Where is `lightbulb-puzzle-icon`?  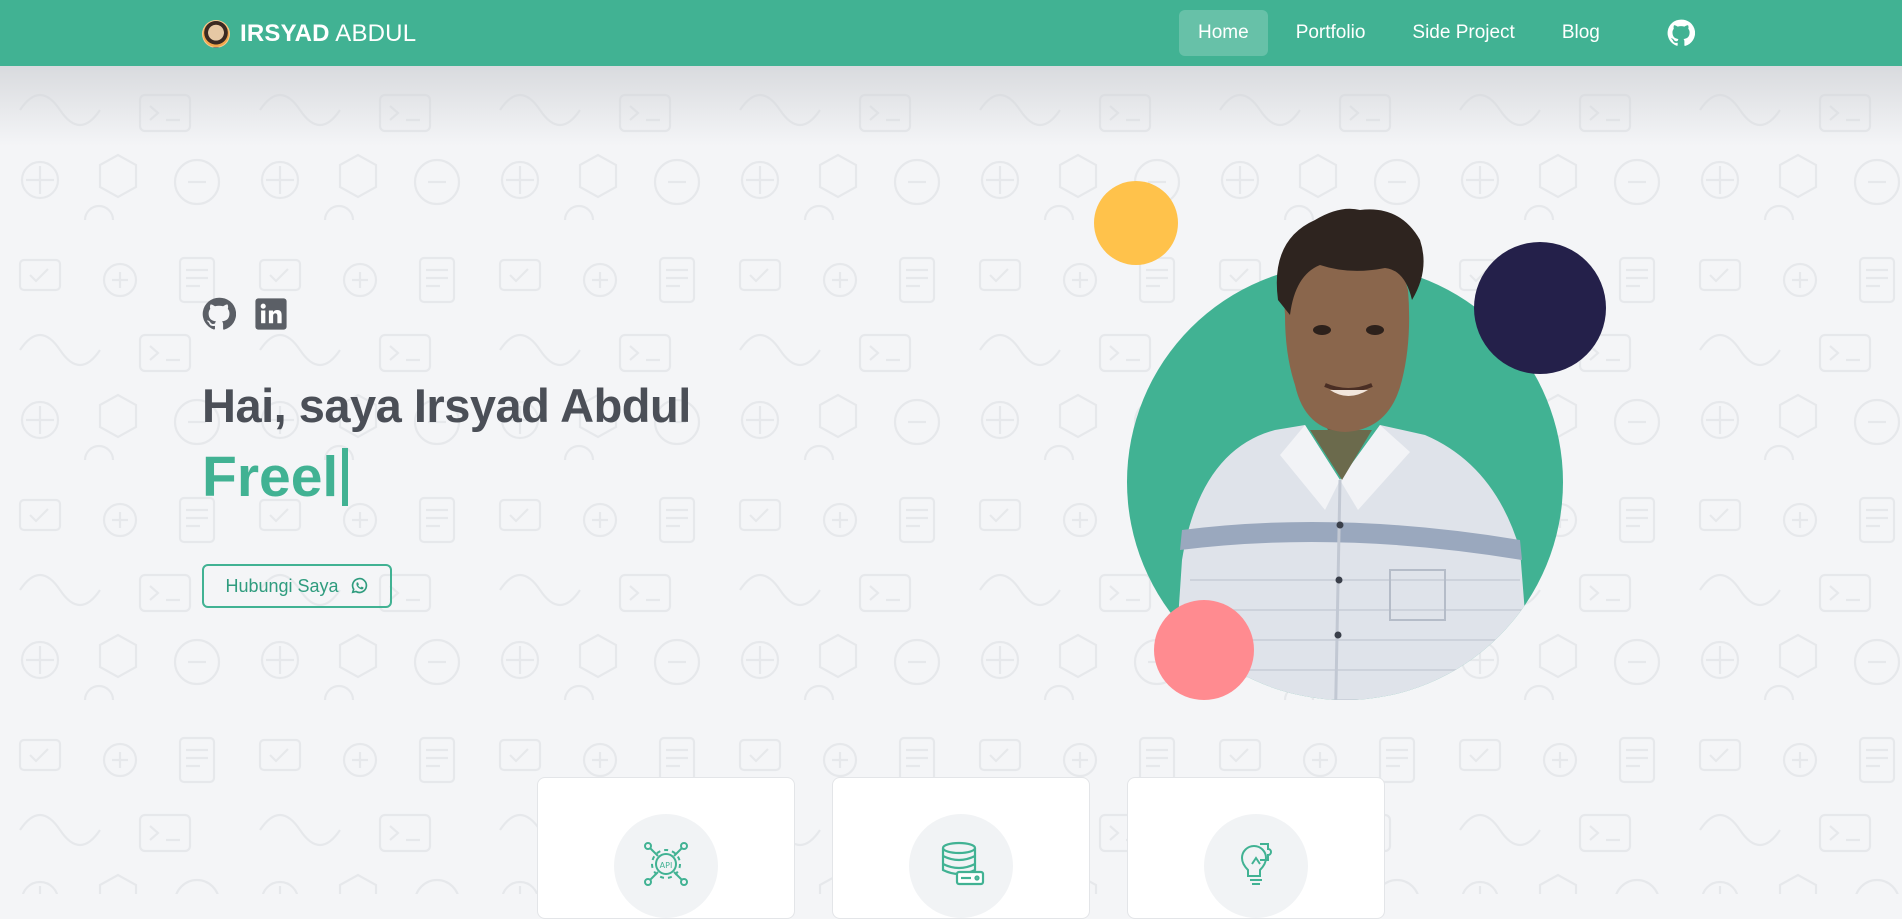
lightbulb-puzzle-icon is located at coordinates (1256, 864).